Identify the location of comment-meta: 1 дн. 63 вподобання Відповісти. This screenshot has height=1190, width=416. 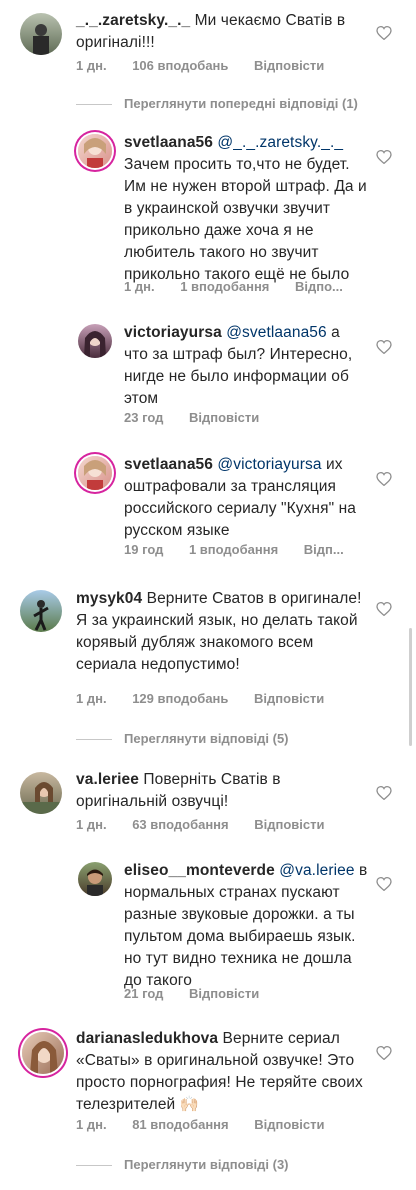
(211, 824).